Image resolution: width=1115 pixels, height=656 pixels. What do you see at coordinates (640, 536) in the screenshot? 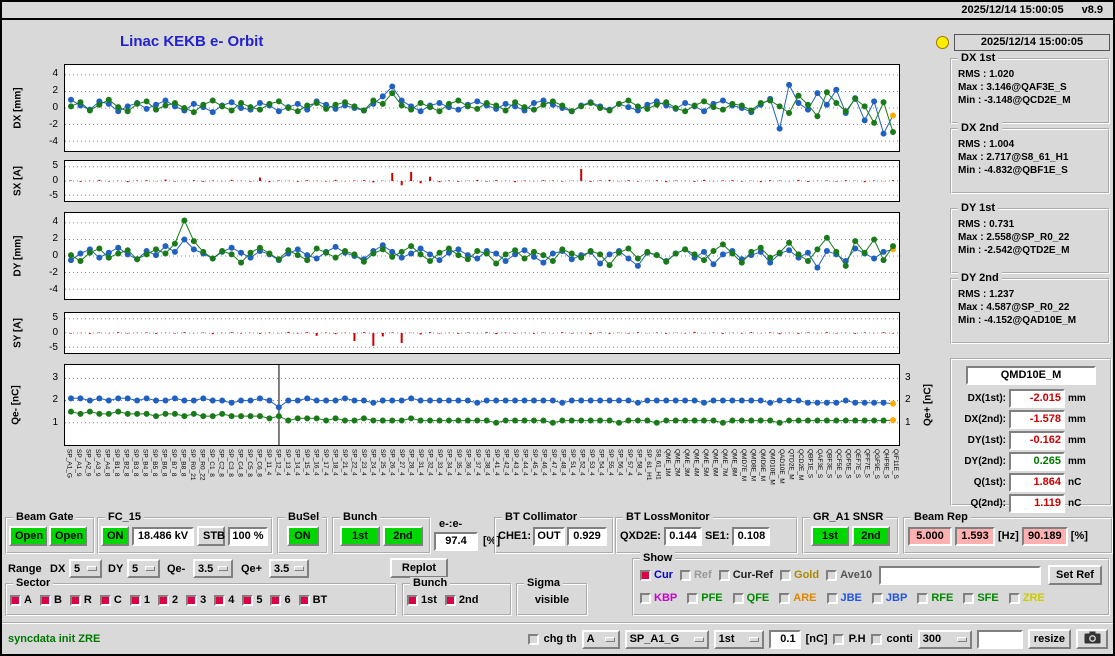
I see `qxd2e-label: QXD2E:` at bounding box center [640, 536].